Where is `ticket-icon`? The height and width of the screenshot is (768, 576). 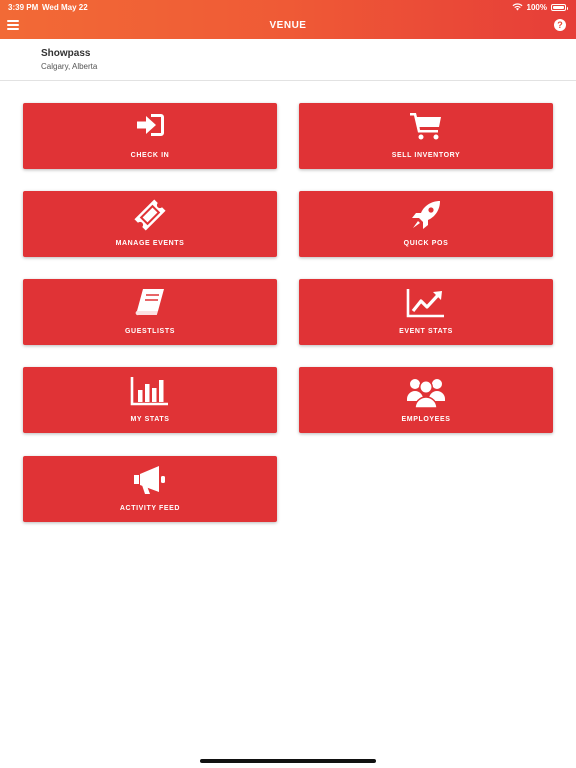 ticket-icon is located at coordinates (150, 215).